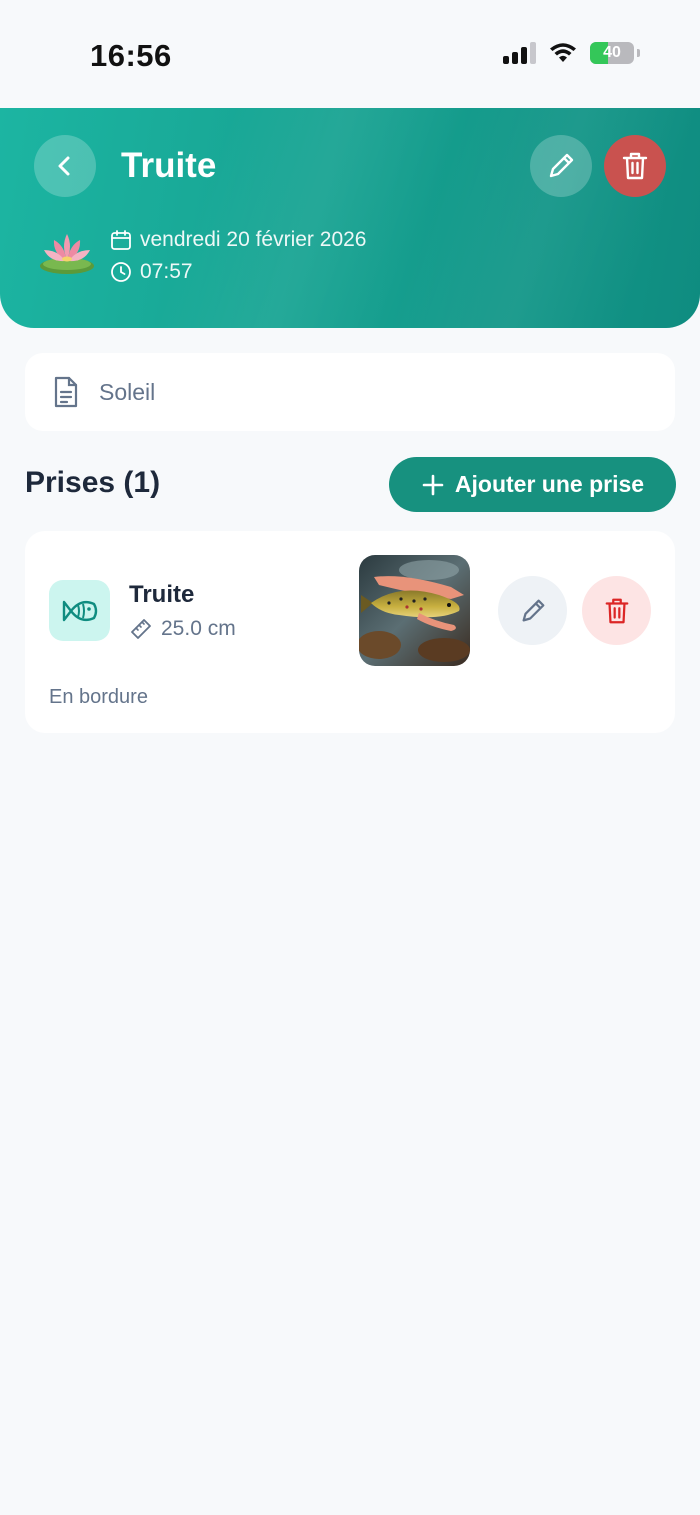 This screenshot has width=700, height=1515. Describe the element at coordinates (433, 484) in the screenshot. I see `plus-icon` at that location.